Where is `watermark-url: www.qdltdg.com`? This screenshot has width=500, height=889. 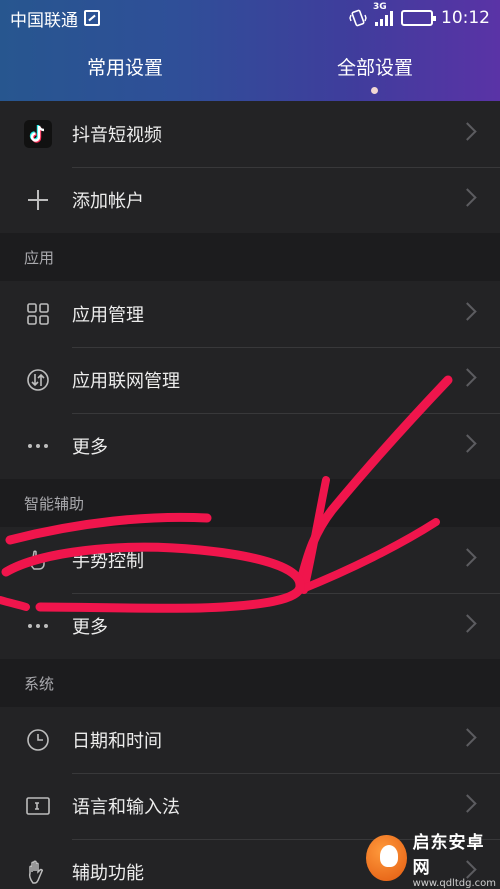 watermark-url: www.qdltdg.com is located at coordinates (454, 883).